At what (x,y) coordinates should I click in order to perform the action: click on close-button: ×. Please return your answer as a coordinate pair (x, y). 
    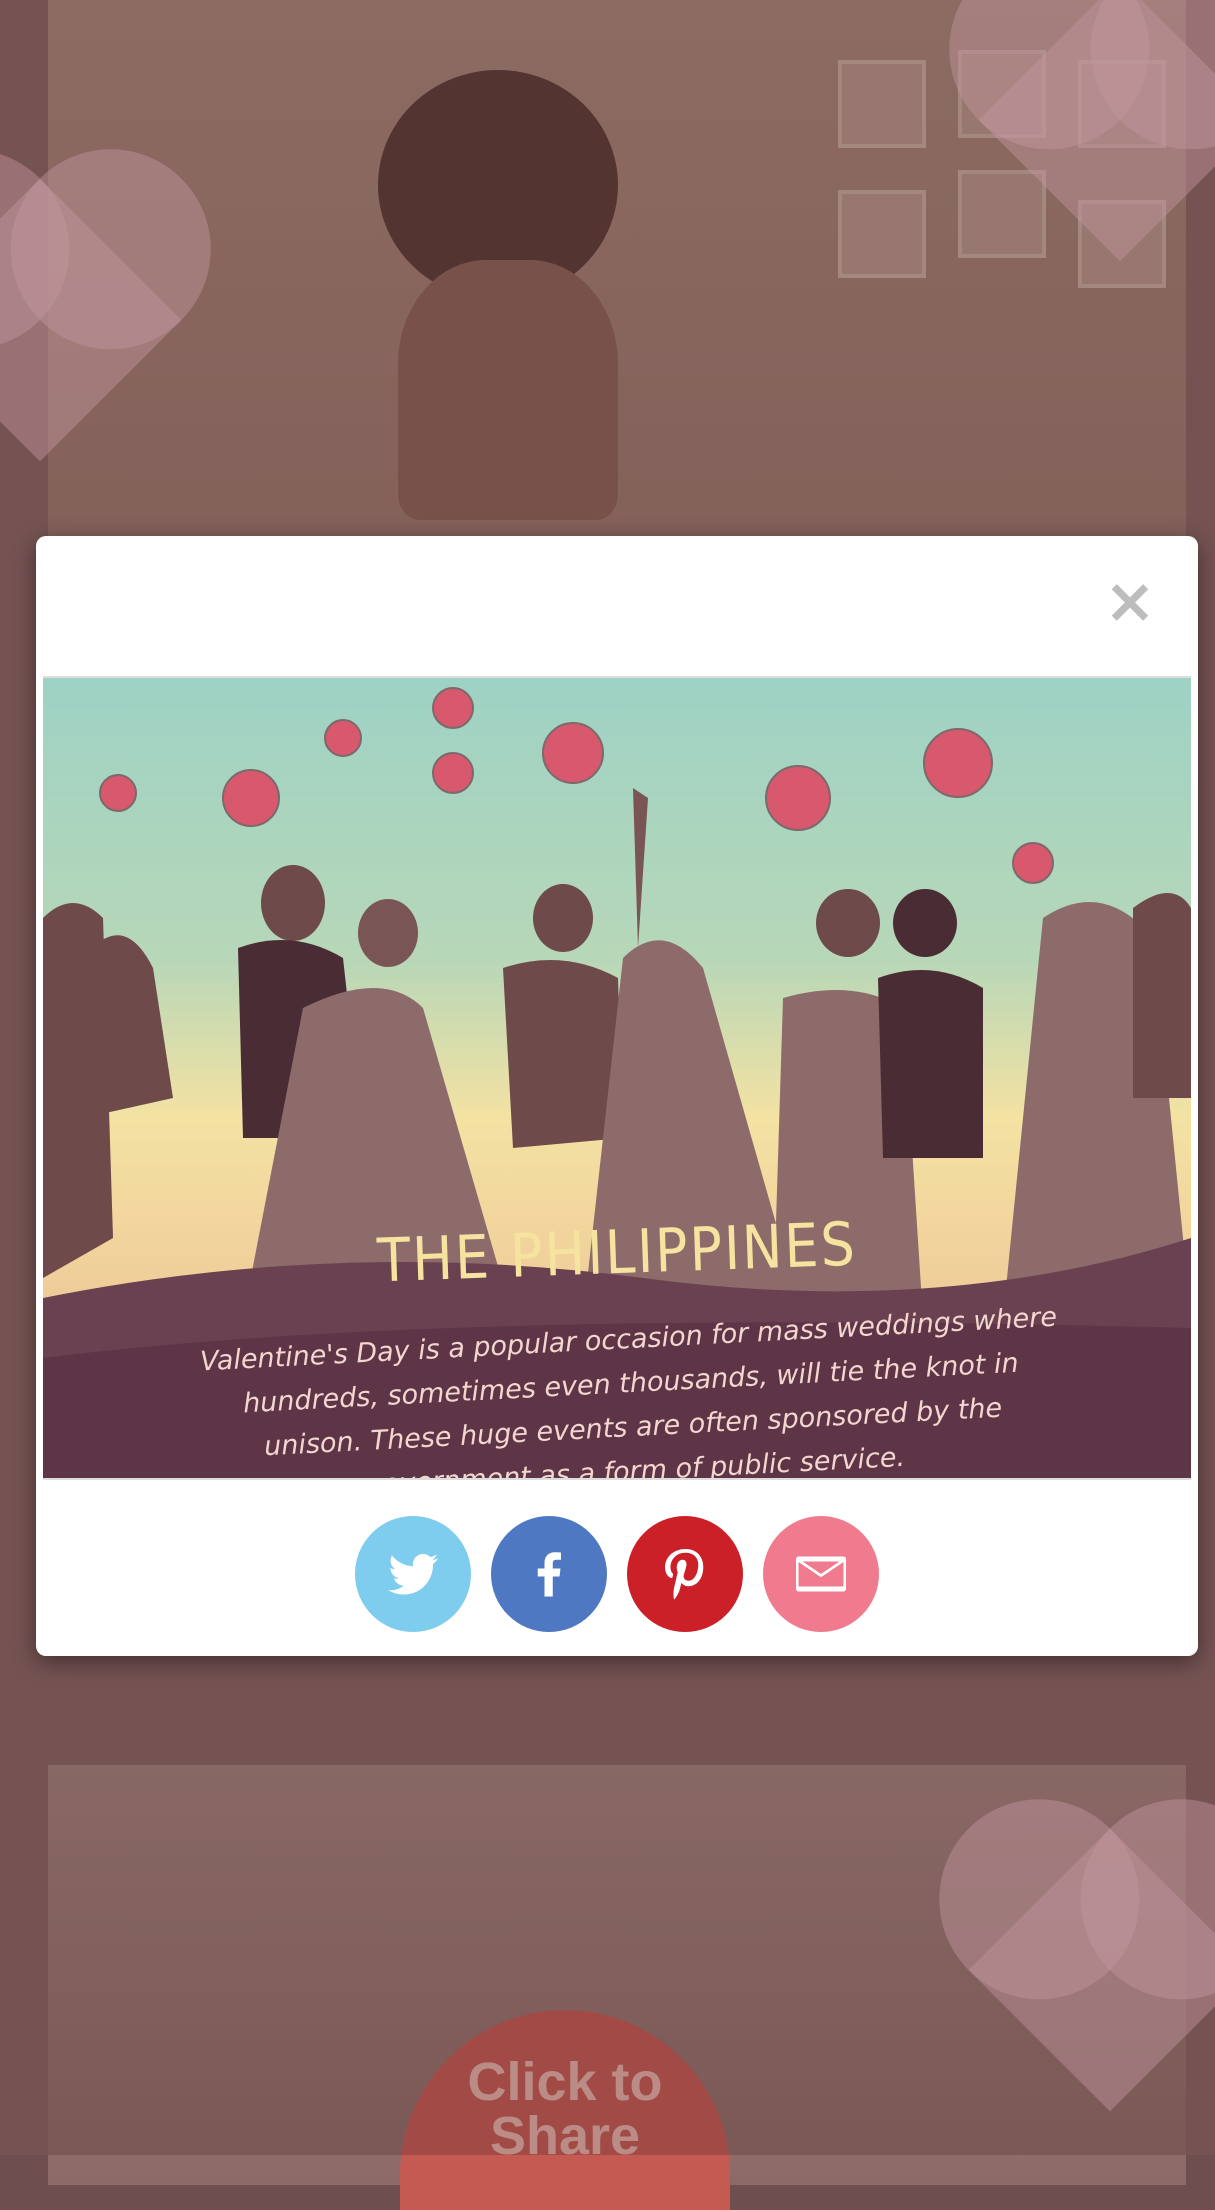
    Looking at the image, I should click on (1130, 601).